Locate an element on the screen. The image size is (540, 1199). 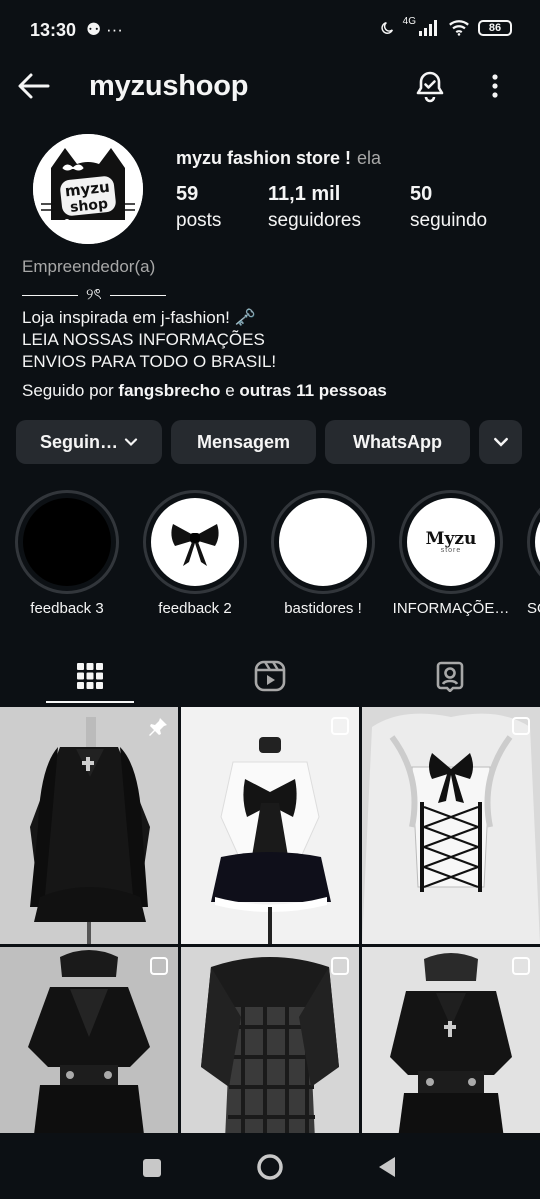
whatsapp-button-label: WhatsApp is located at coordinates (397, 441).